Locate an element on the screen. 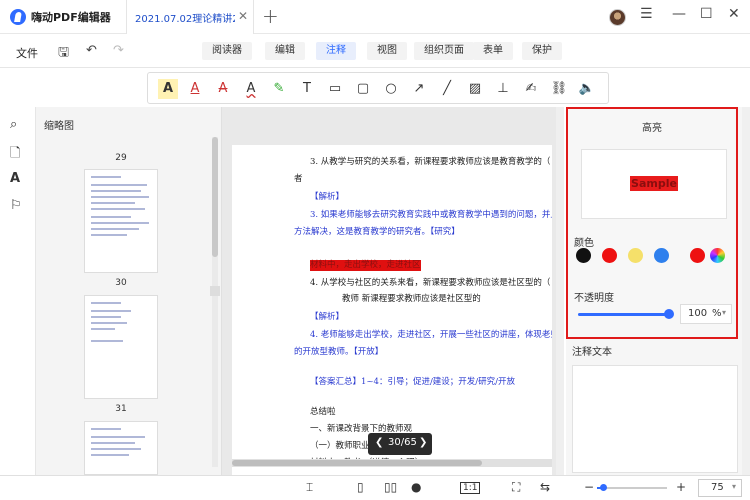 The width and height of the screenshot is (750, 500). thumbnail-page-number: 30 is located at coordinates (121, 283).